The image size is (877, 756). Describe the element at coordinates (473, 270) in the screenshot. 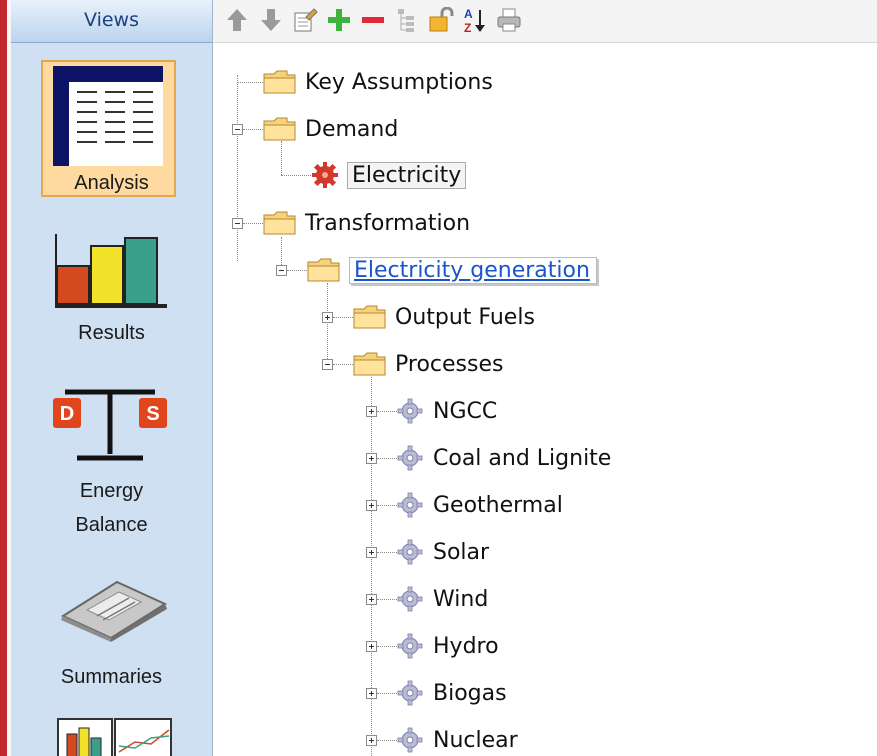

I see `node-label: Electricity generation` at that location.